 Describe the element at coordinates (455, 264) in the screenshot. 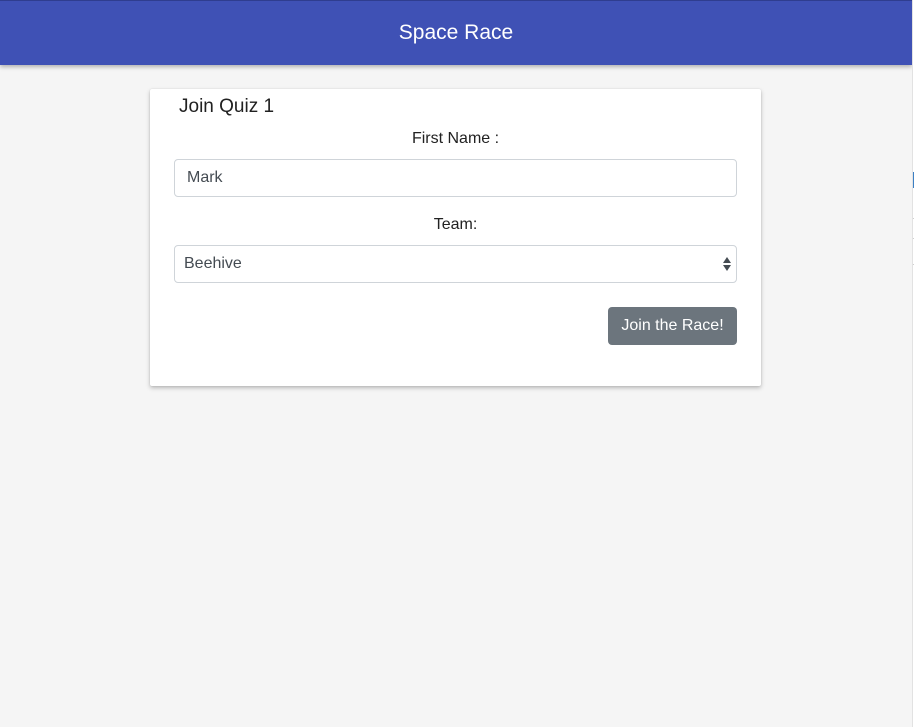

I see `team-select: Beehive` at that location.